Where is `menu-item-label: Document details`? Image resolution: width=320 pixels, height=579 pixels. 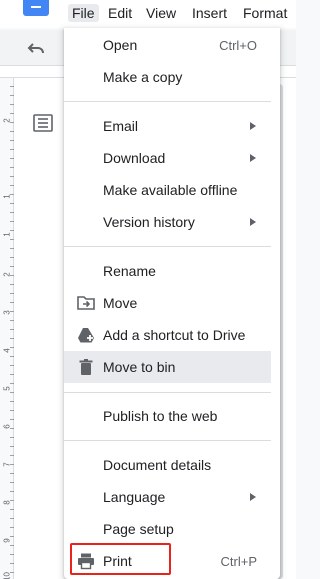 menu-item-label: Document details is located at coordinates (157, 465).